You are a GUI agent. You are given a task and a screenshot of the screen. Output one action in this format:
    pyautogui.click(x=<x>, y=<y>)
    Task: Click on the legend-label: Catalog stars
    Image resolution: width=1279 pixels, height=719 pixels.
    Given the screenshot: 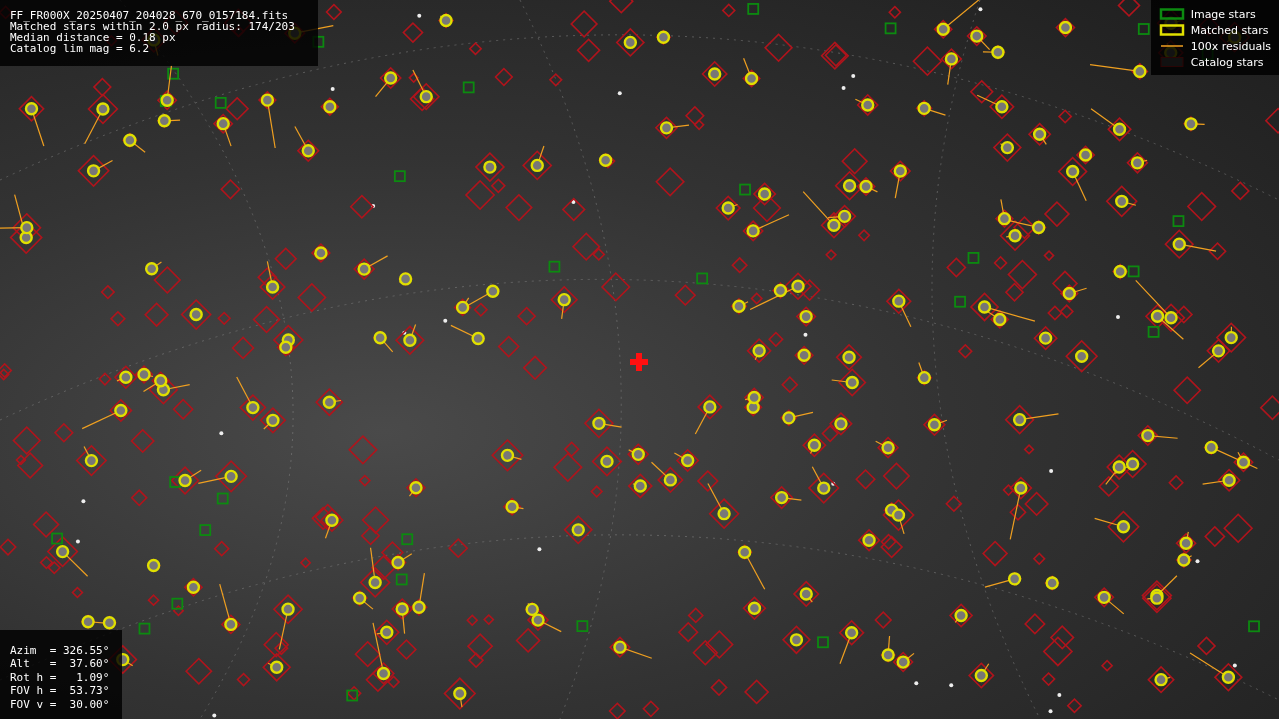 What is the action you would take?
    pyautogui.click(x=1227, y=62)
    